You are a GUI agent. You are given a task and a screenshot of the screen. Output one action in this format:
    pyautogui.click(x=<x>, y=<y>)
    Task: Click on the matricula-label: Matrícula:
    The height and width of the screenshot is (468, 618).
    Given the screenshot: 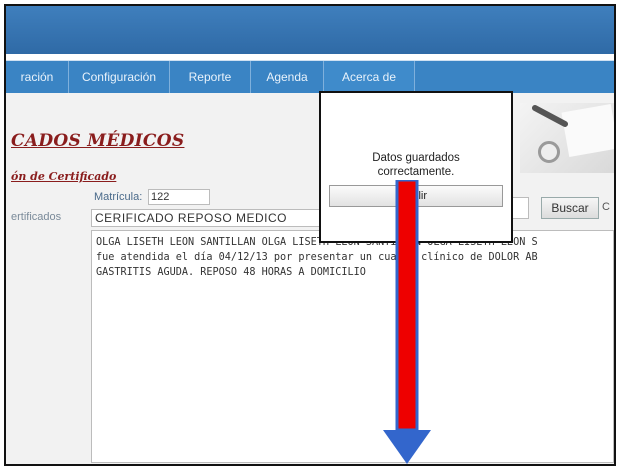 What is the action you would take?
    pyautogui.click(x=118, y=197)
    